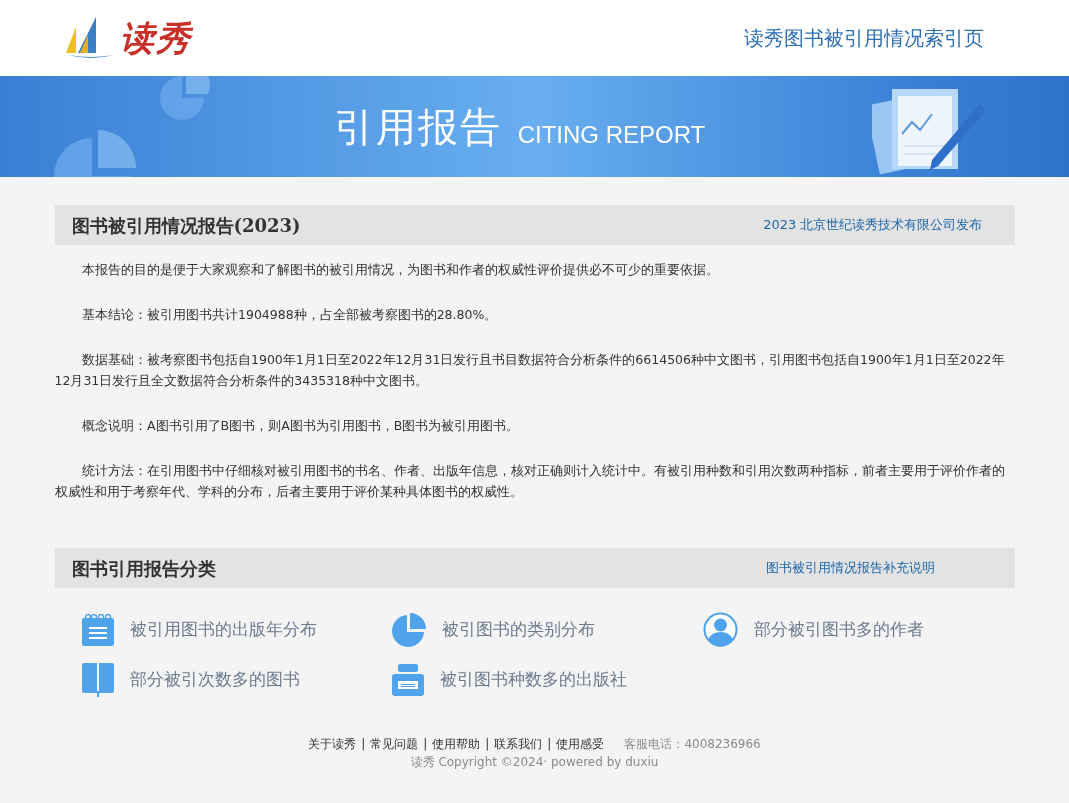  What do you see at coordinates (332, 744) in the screenshot?
I see `footer-link: 关于读秀` at bounding box center [332, 744].